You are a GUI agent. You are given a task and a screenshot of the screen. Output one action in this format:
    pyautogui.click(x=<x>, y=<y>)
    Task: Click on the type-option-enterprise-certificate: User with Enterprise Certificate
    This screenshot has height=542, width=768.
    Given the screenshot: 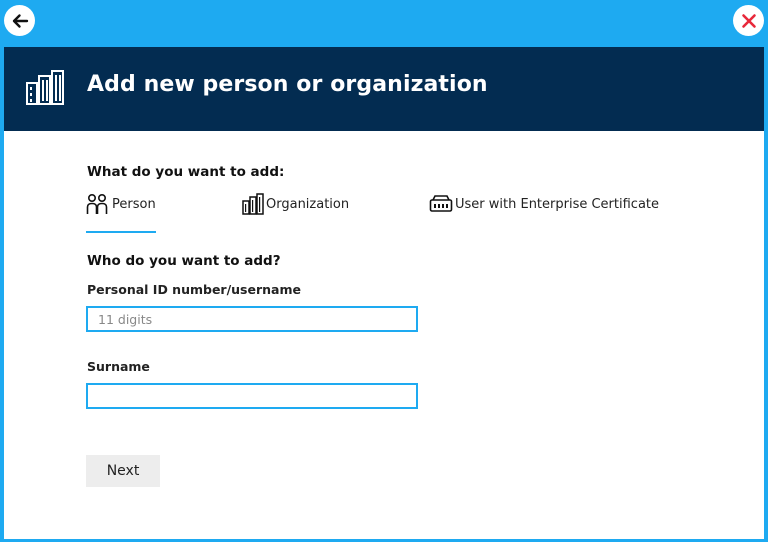 What is the action you would take?
    pyautogui.click(x=544, y=209)
    